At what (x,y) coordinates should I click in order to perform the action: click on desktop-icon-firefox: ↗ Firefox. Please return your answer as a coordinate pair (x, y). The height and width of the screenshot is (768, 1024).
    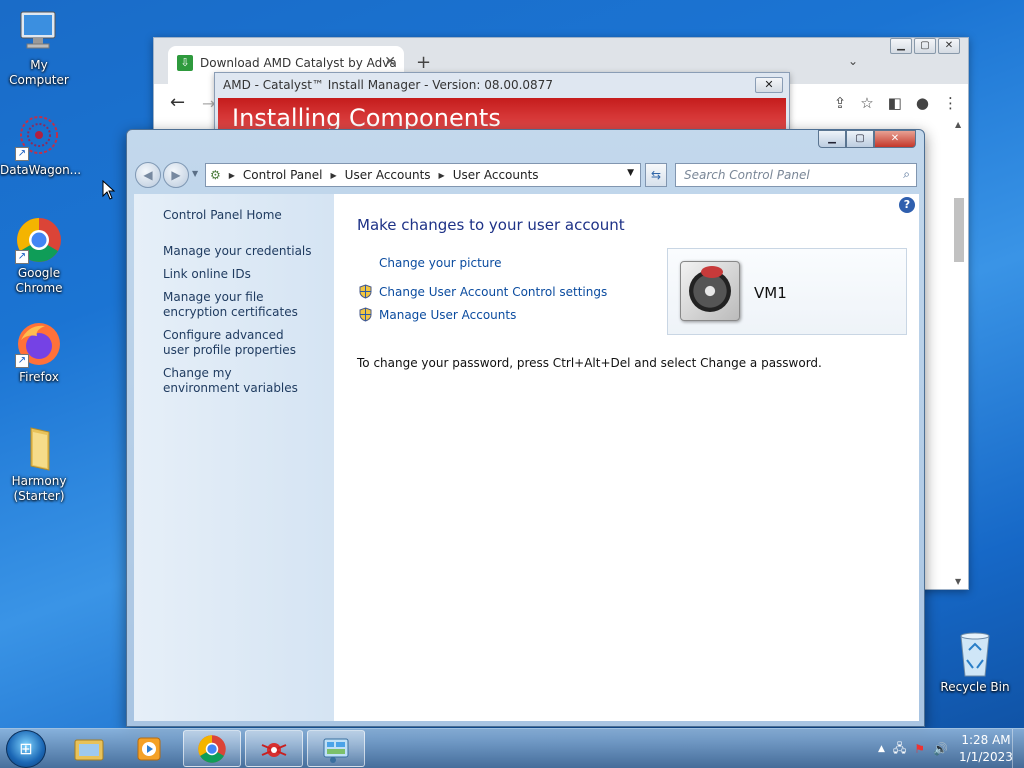
    Looking at the image, I should click on (39, 352).